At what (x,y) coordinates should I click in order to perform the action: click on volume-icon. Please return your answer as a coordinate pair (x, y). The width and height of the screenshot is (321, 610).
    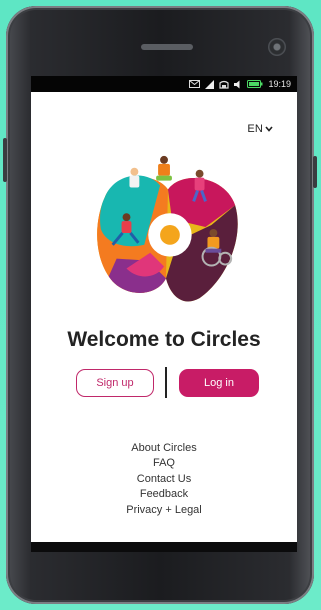
    Looking at the image, I should click on (237, 84).